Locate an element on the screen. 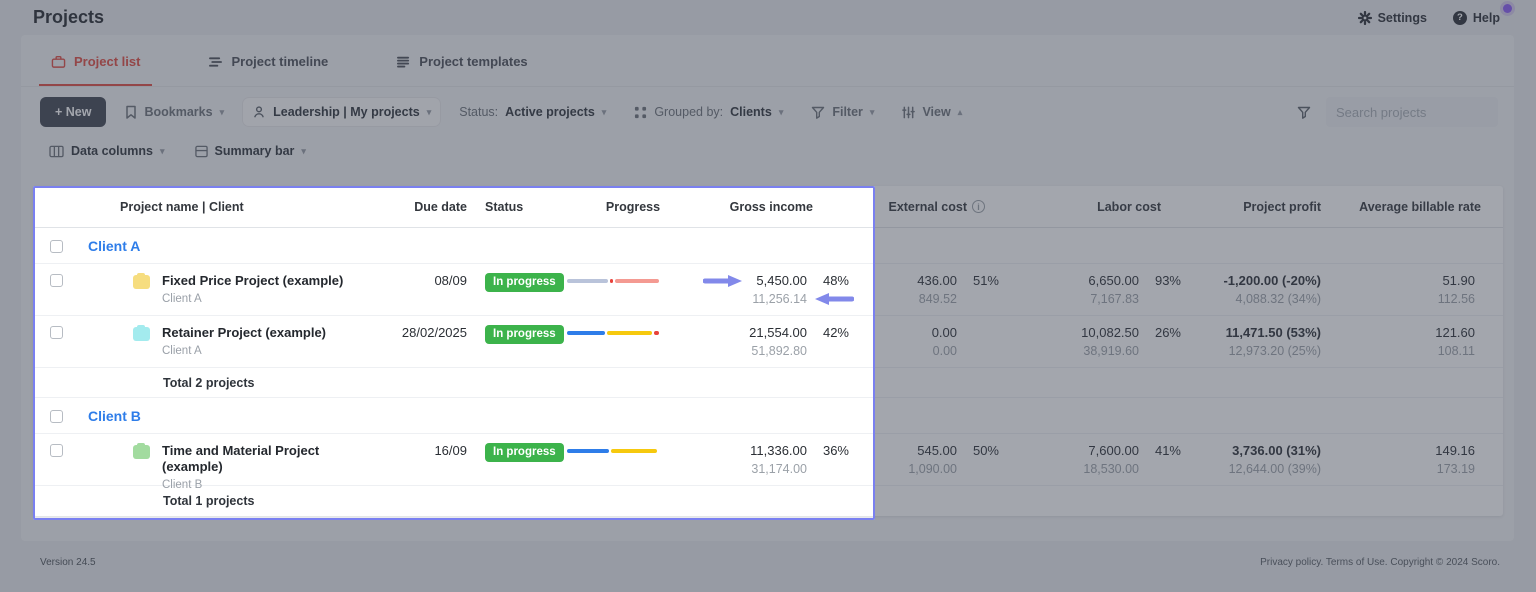 This screenshot has width=1536, height=592. filter-button: Filter ▾ is located at coordinates (842, 112).